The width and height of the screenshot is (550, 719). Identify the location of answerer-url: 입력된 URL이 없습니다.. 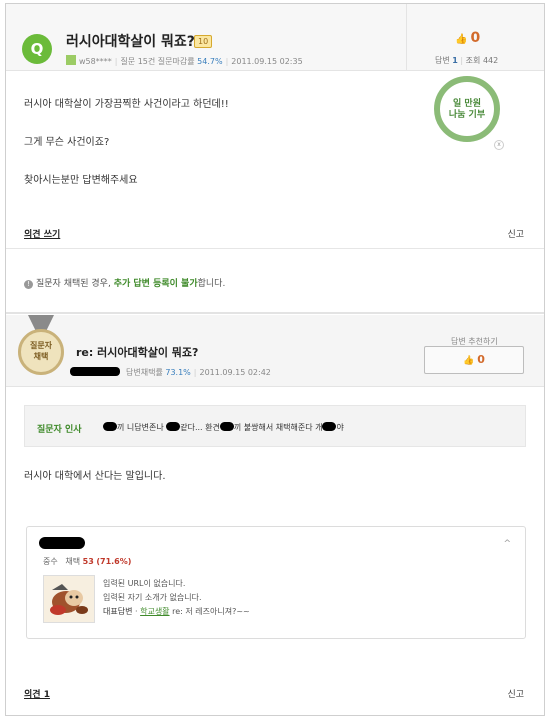
(144, 583).